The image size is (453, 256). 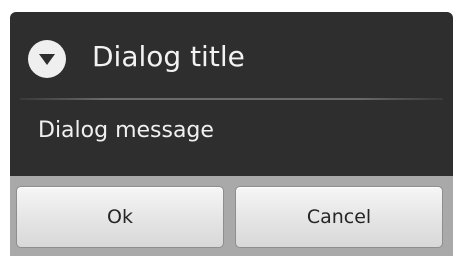 I want to click on ok-button: Ok, so click(x=120, y=217).